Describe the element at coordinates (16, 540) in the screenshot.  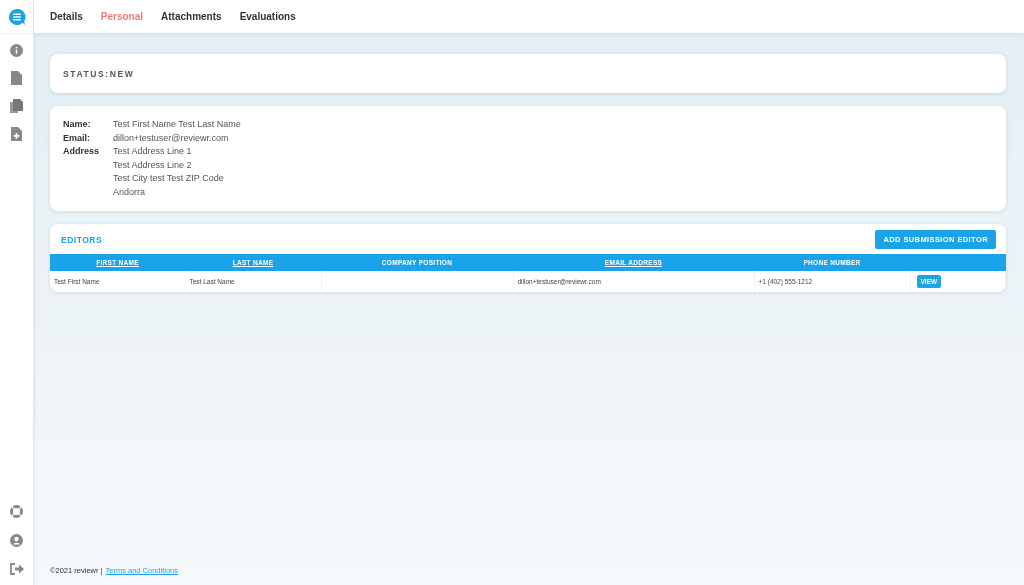
I see `user-icon` at that location.